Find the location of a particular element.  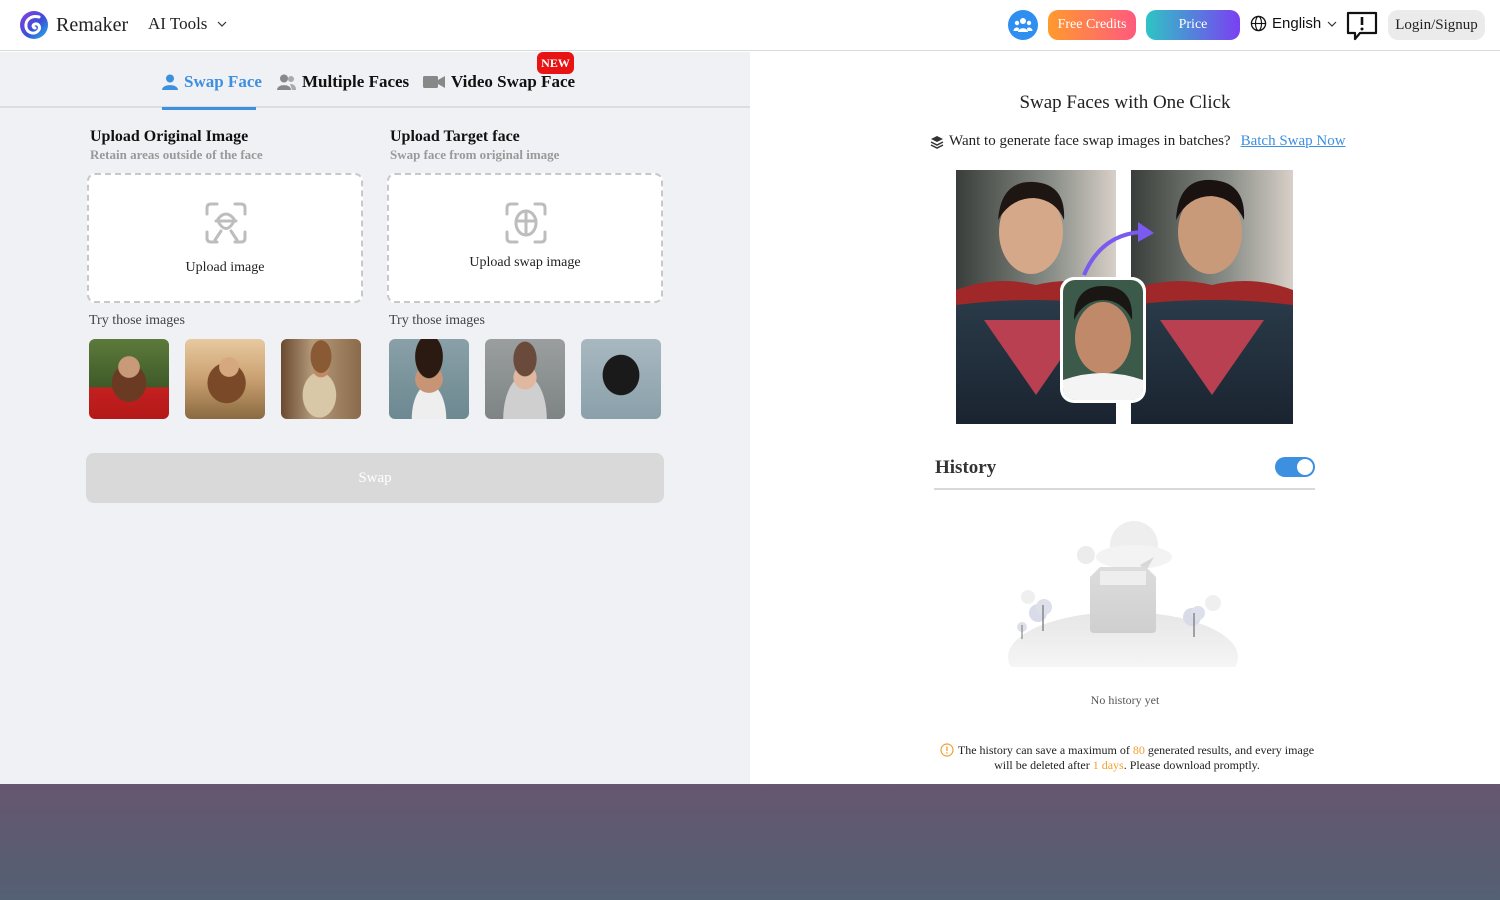

face-target-icon is located at coordinates (526, 223).